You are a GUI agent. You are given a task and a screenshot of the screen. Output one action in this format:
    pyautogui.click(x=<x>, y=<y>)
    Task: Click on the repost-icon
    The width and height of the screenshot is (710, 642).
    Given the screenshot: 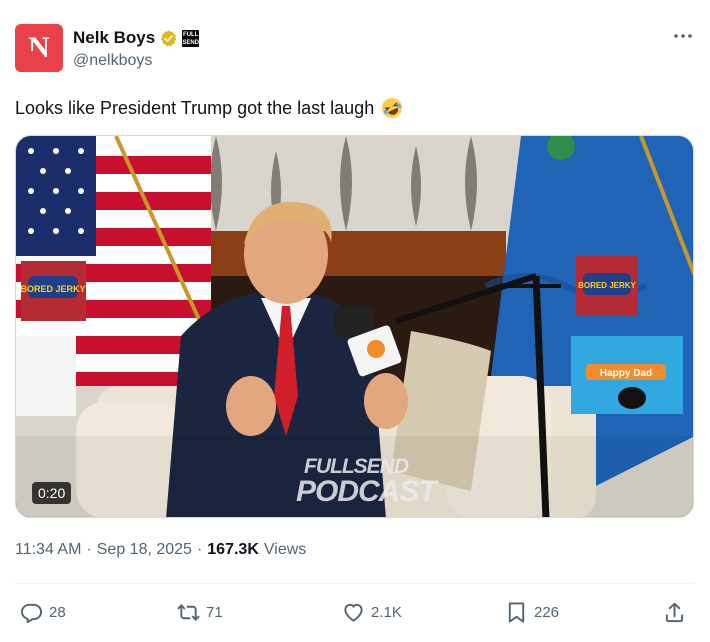 What is the action you would take?
    pyautogui.click(x=188, y=612)
    